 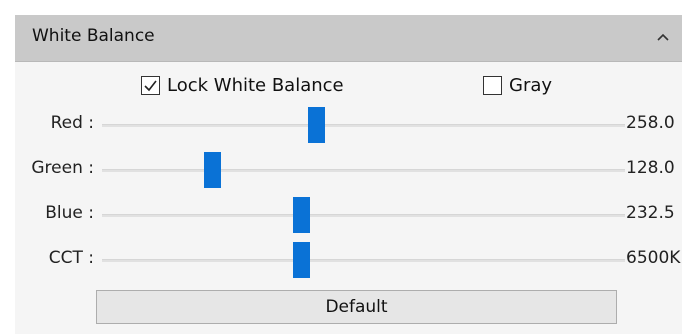 I want to click on cct-slider-row: CCT : 6500K, so click(x=348, y=260).